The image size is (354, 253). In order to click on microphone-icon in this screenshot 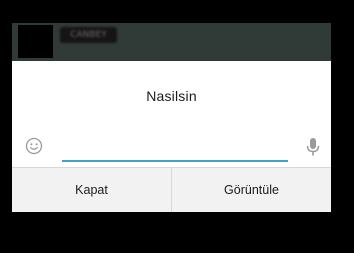, I will do `click(313, 147)`.